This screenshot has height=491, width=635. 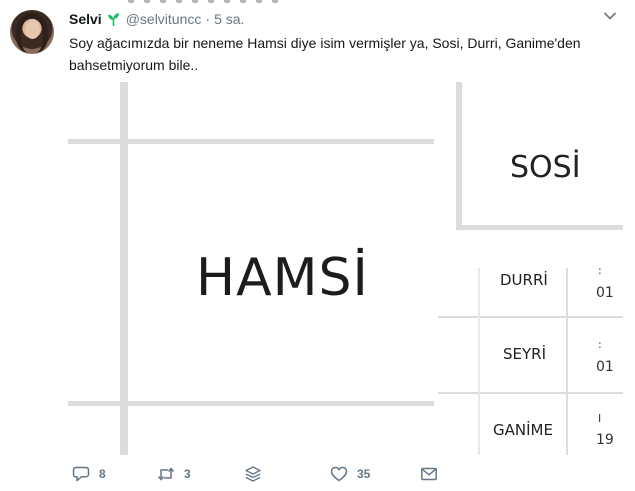 I want to click on retweet-count: 3, so click(x=187, y=474).